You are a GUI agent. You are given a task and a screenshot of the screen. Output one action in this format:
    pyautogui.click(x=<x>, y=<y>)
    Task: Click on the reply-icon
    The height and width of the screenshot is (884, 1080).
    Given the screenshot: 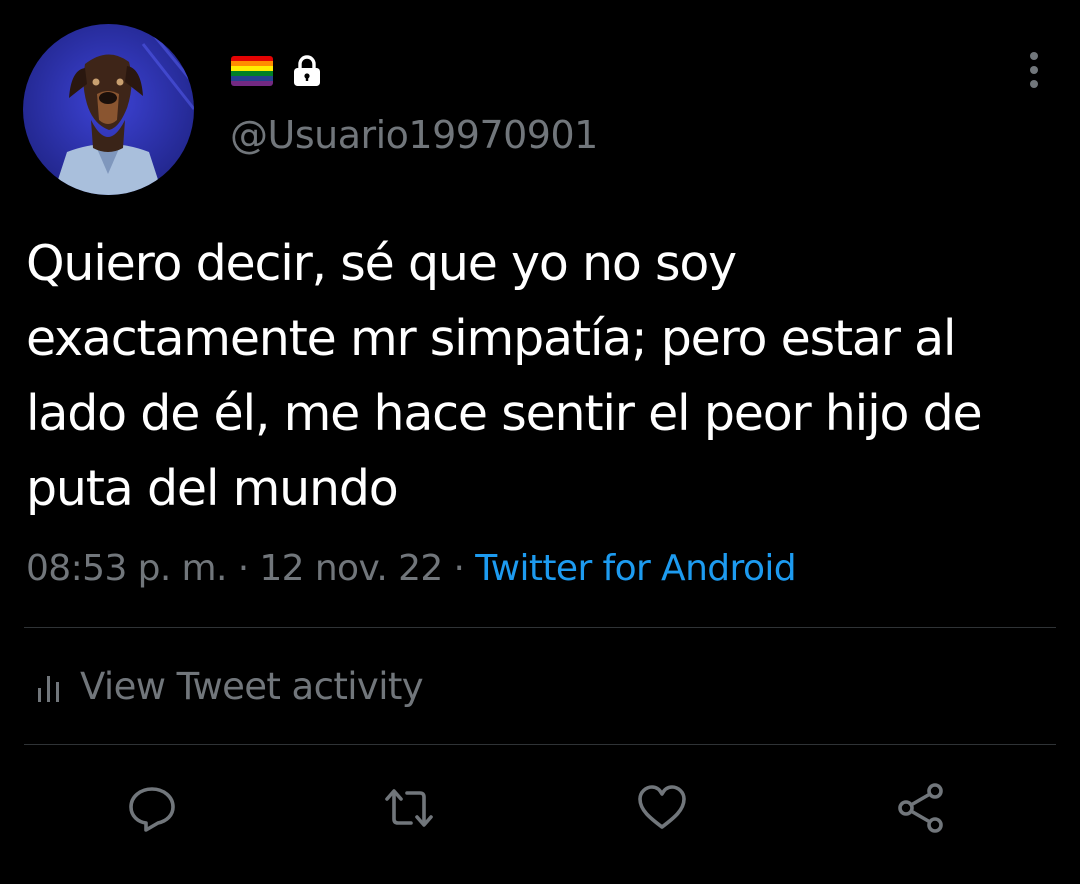 What is the action you would take?
    pyautogui.click(x=152, y=809)
    